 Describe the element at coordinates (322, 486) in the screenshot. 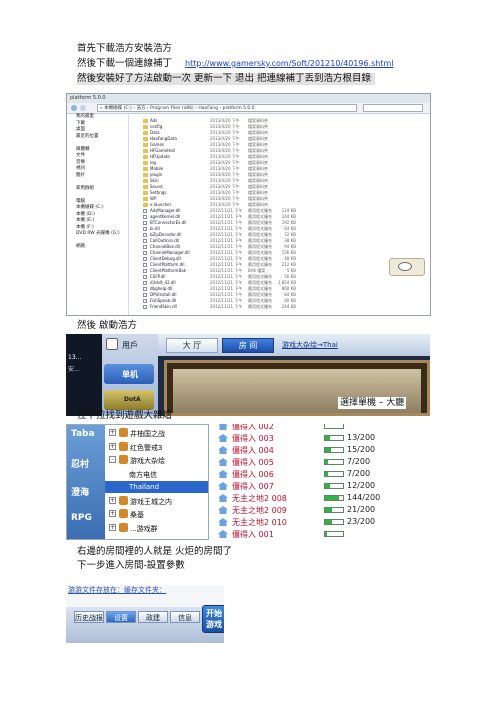

I see `room-row: 僵得入 007 12/200` at that location.